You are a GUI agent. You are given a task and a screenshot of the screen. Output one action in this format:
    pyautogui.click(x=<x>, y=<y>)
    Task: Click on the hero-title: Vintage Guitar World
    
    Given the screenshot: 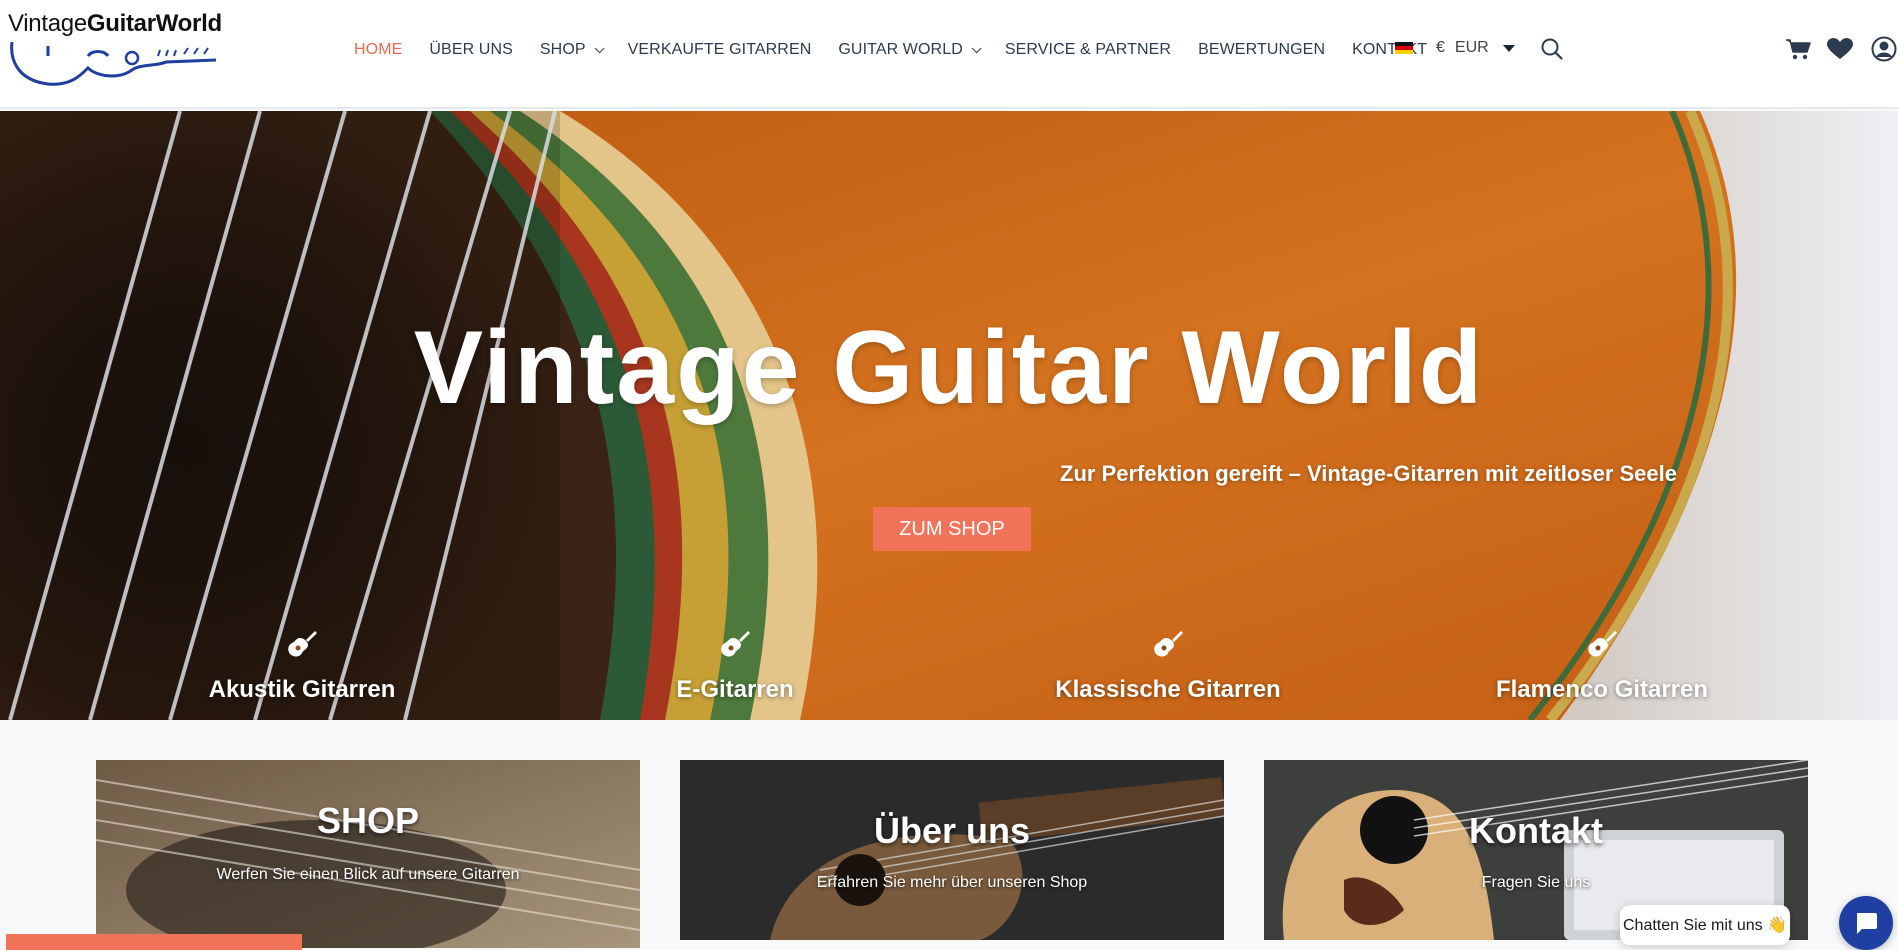 What is the action you would take?
    pyautogui.click(x=949, y=368)
    